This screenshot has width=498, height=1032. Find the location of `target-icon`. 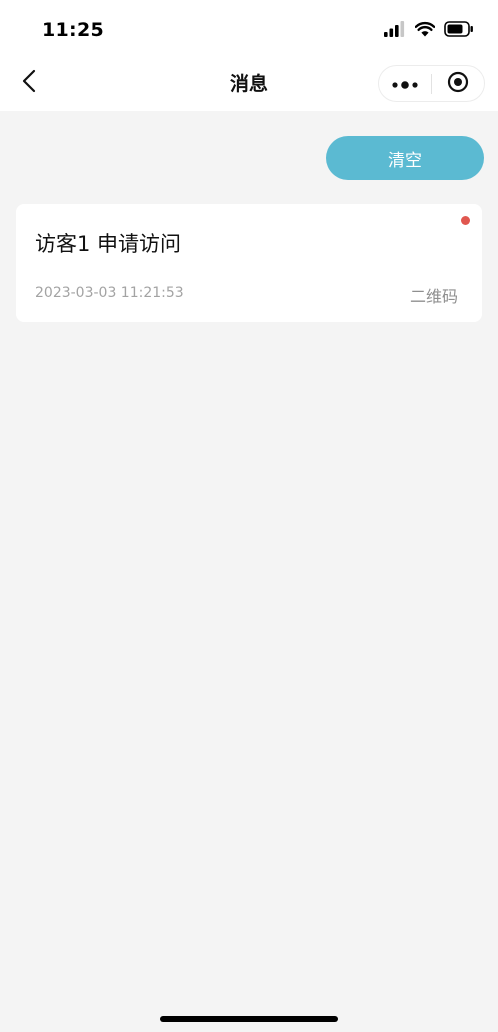

target-icon is located at coordinates (458, 84).